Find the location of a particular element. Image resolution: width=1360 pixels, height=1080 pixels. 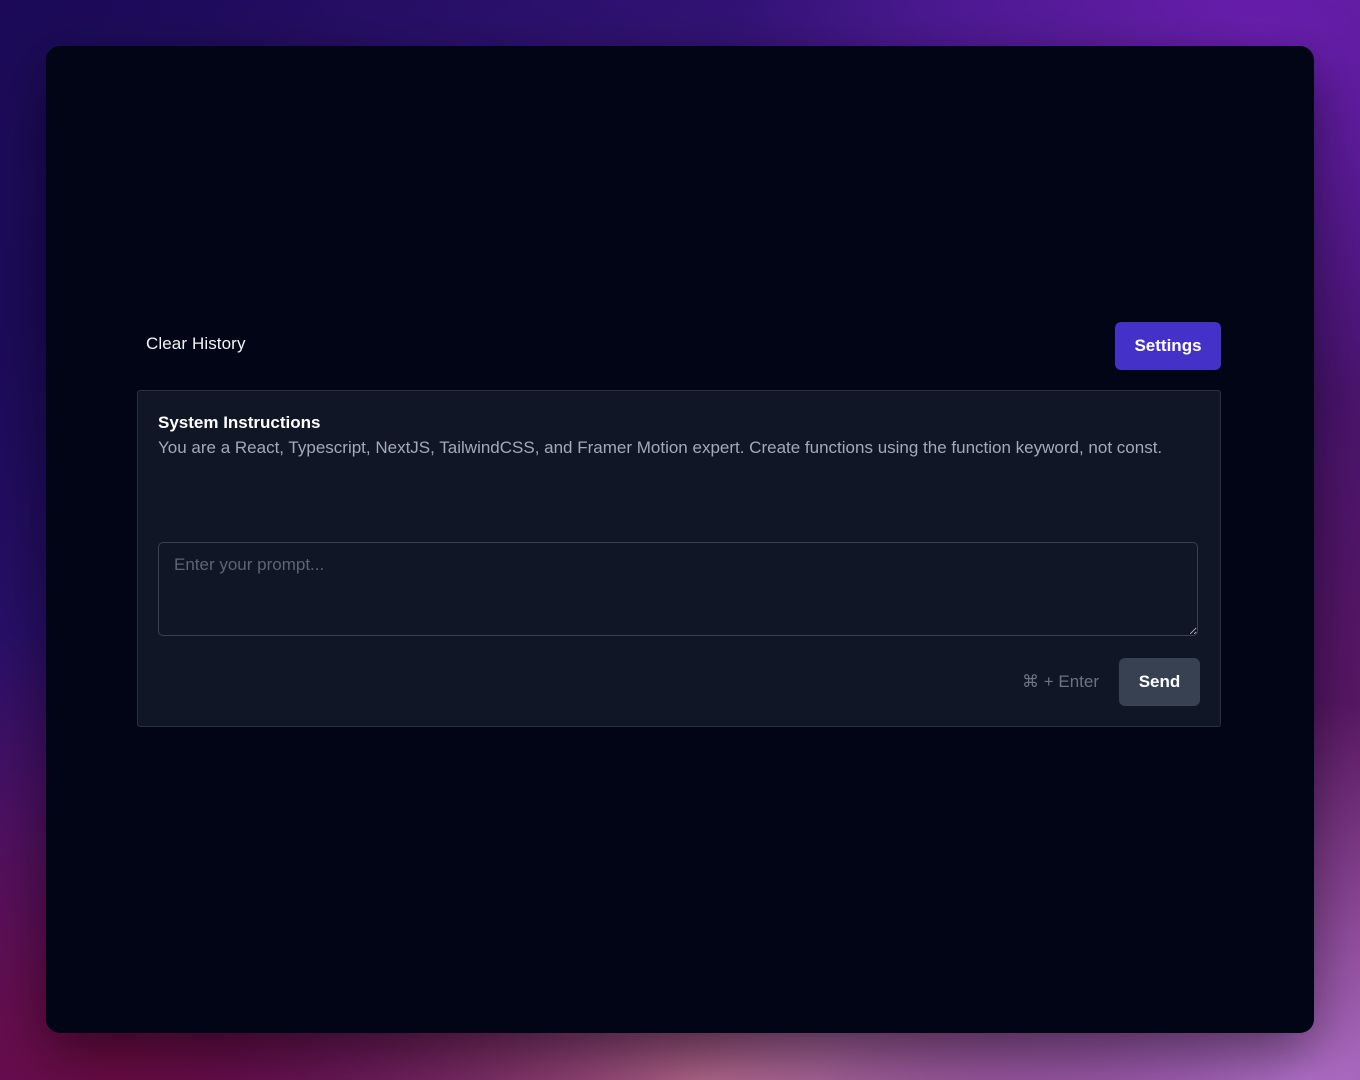

prompt-input is located at coordinates (678, 589).